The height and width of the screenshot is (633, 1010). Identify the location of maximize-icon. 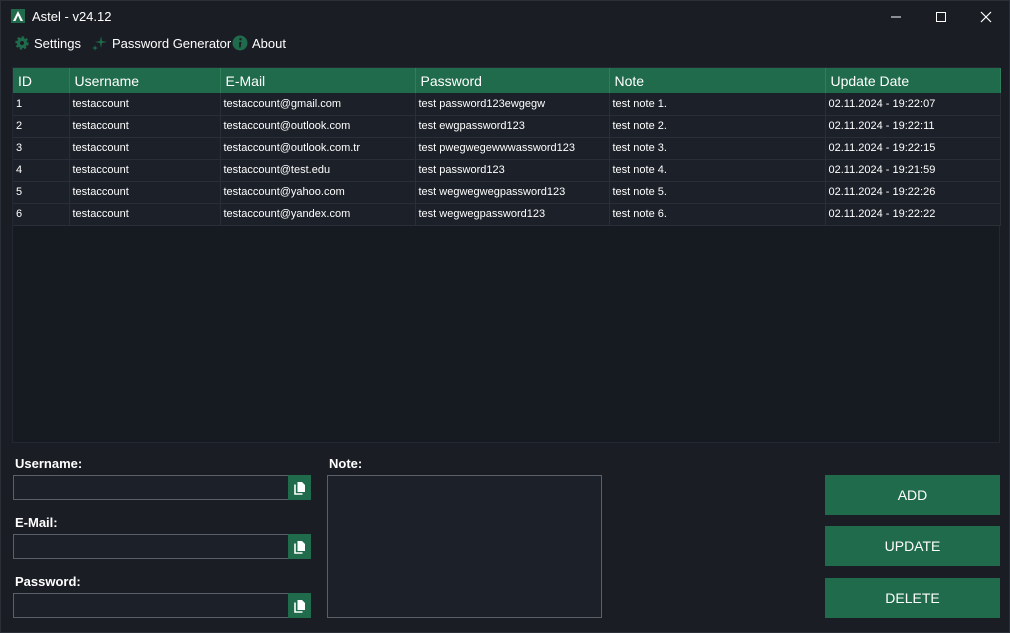
(941, 16).